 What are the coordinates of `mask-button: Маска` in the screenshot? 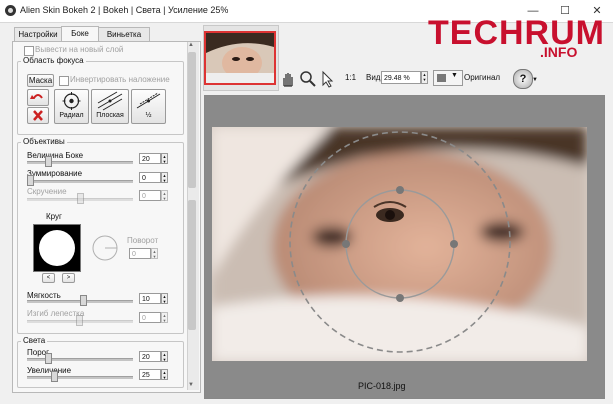 It's located at (40, 80).